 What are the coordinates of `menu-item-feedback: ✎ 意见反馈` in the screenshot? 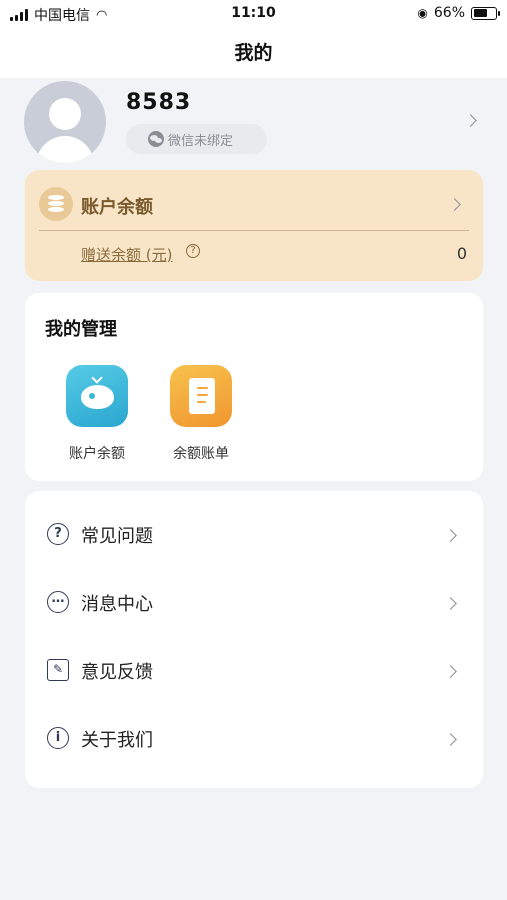 It's located at (254, 671).